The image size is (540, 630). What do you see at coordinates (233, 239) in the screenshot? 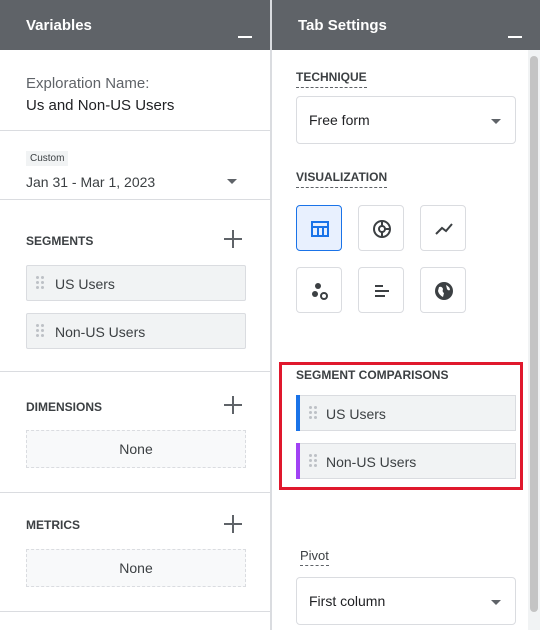
I see `add-segment-icon` at bounding box center [233, 239].